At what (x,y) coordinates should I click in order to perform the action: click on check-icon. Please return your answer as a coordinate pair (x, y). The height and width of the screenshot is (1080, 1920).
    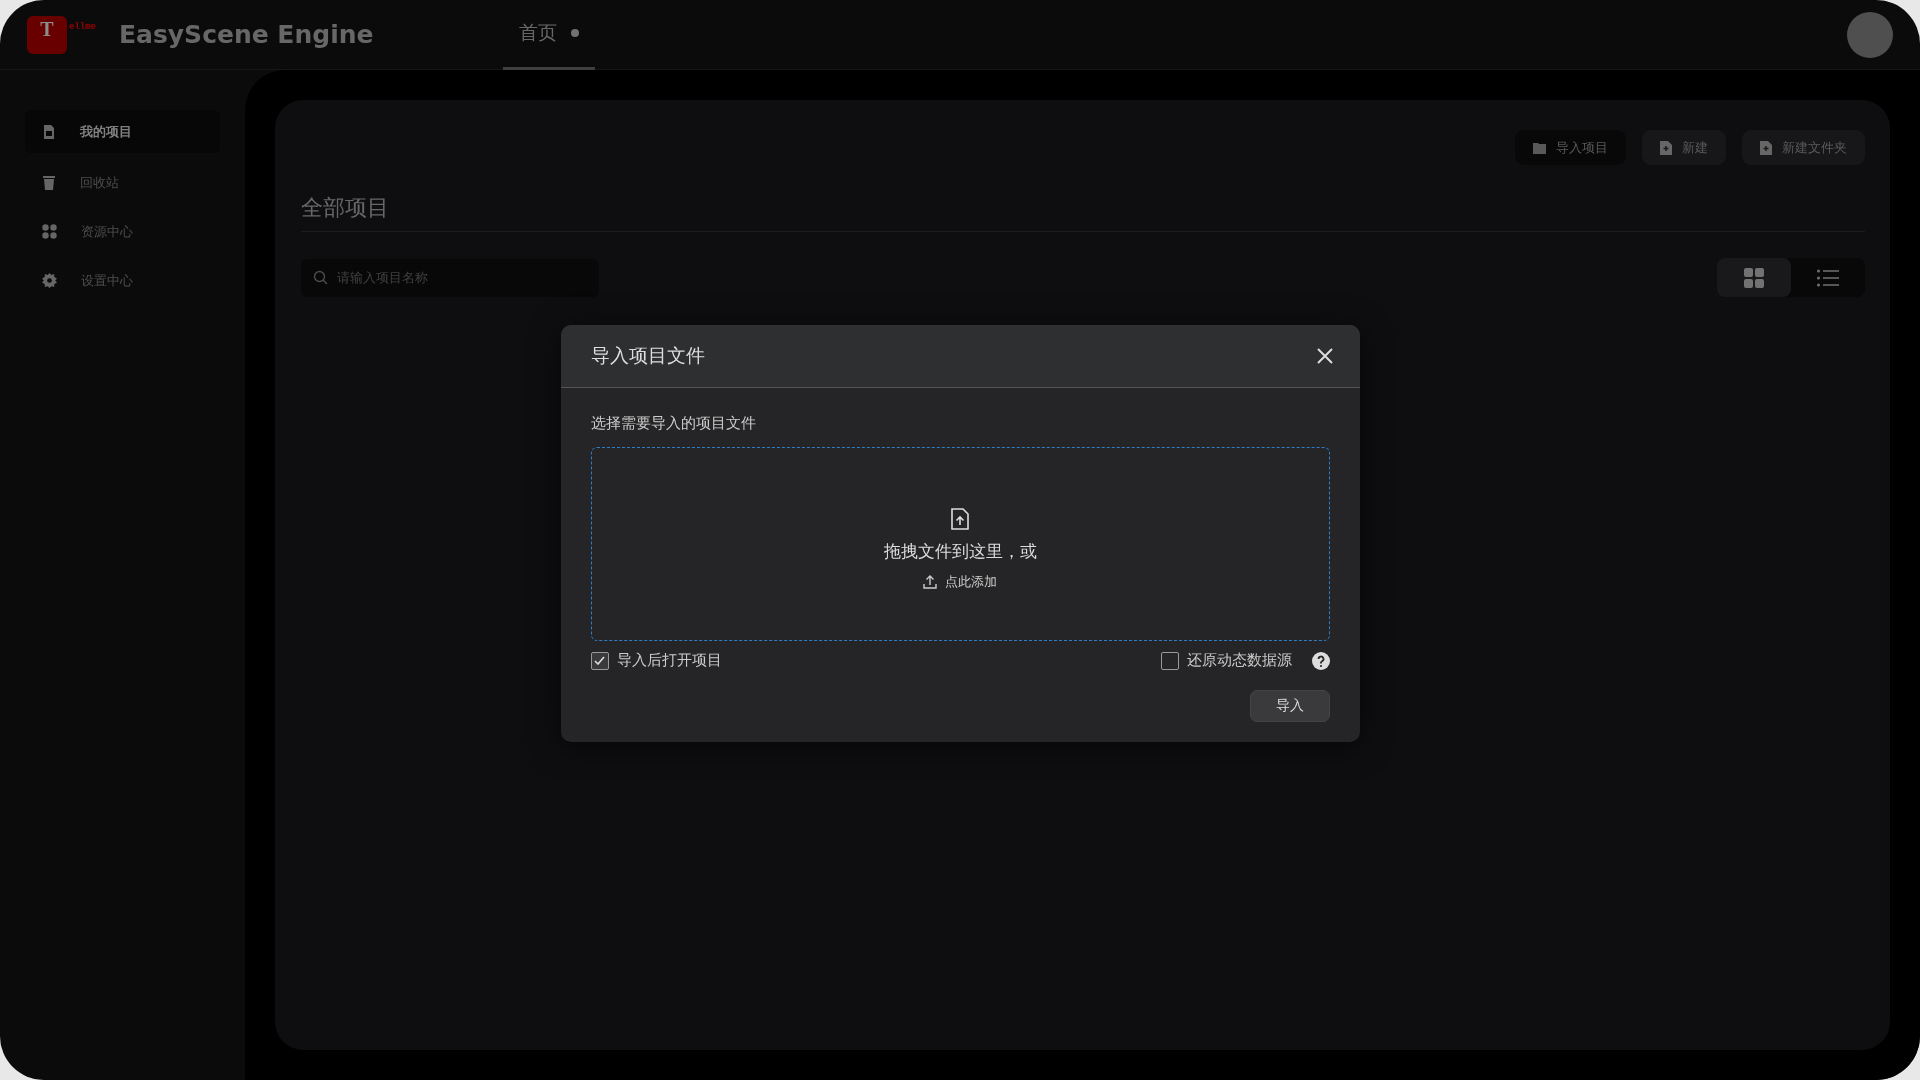
    Looking at the image, I should click on (599, 660).